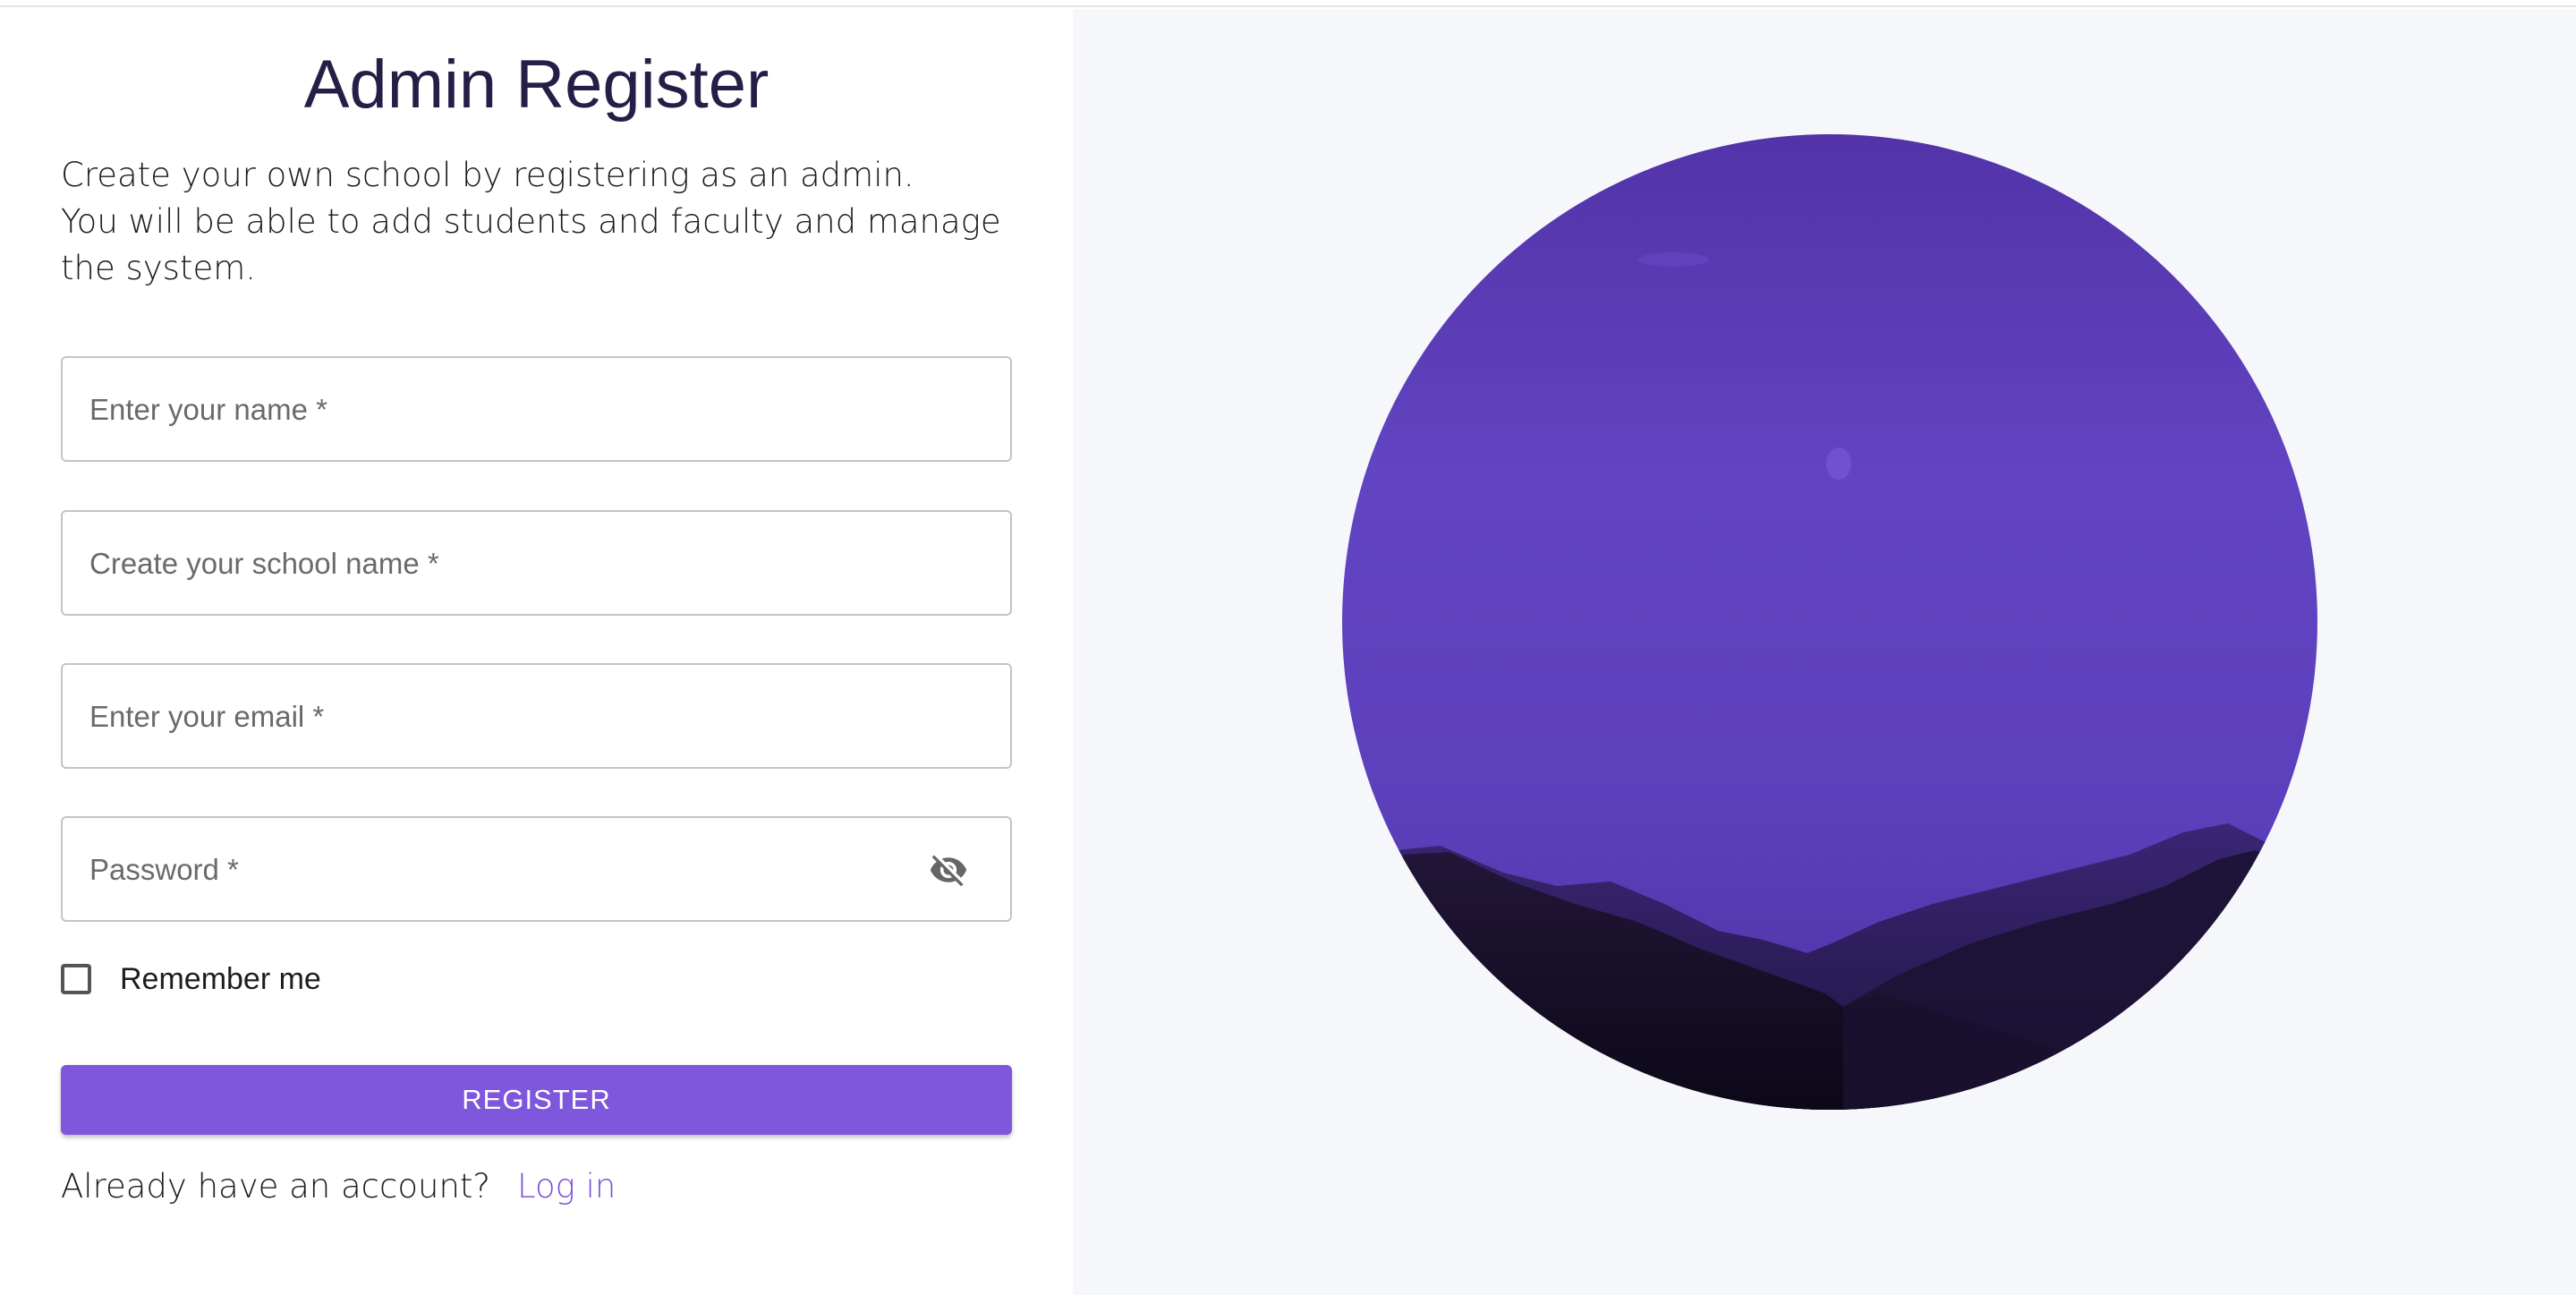 Image resolution: width=2576 pixels, height=1295 pixels. I want to click on name-field, so click(536, 409).